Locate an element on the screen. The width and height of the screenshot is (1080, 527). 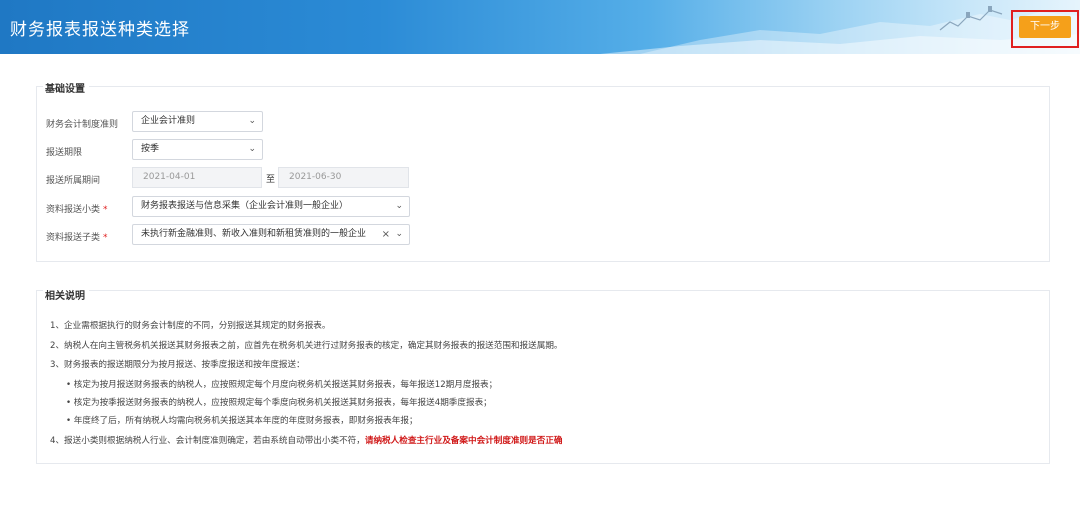
accounting-standard-select: 企业会计准则 ⌄ is located at coordinates (197, 121).